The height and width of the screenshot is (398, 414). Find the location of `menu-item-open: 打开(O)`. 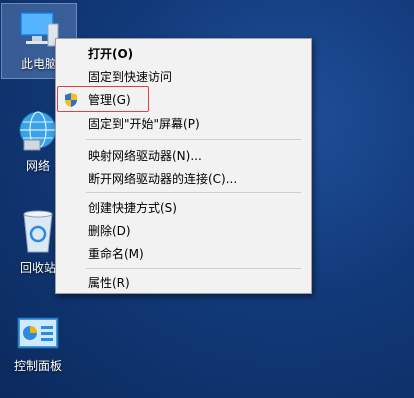

menu-item-open: 打开(O) is located at coordinates (183, 54).